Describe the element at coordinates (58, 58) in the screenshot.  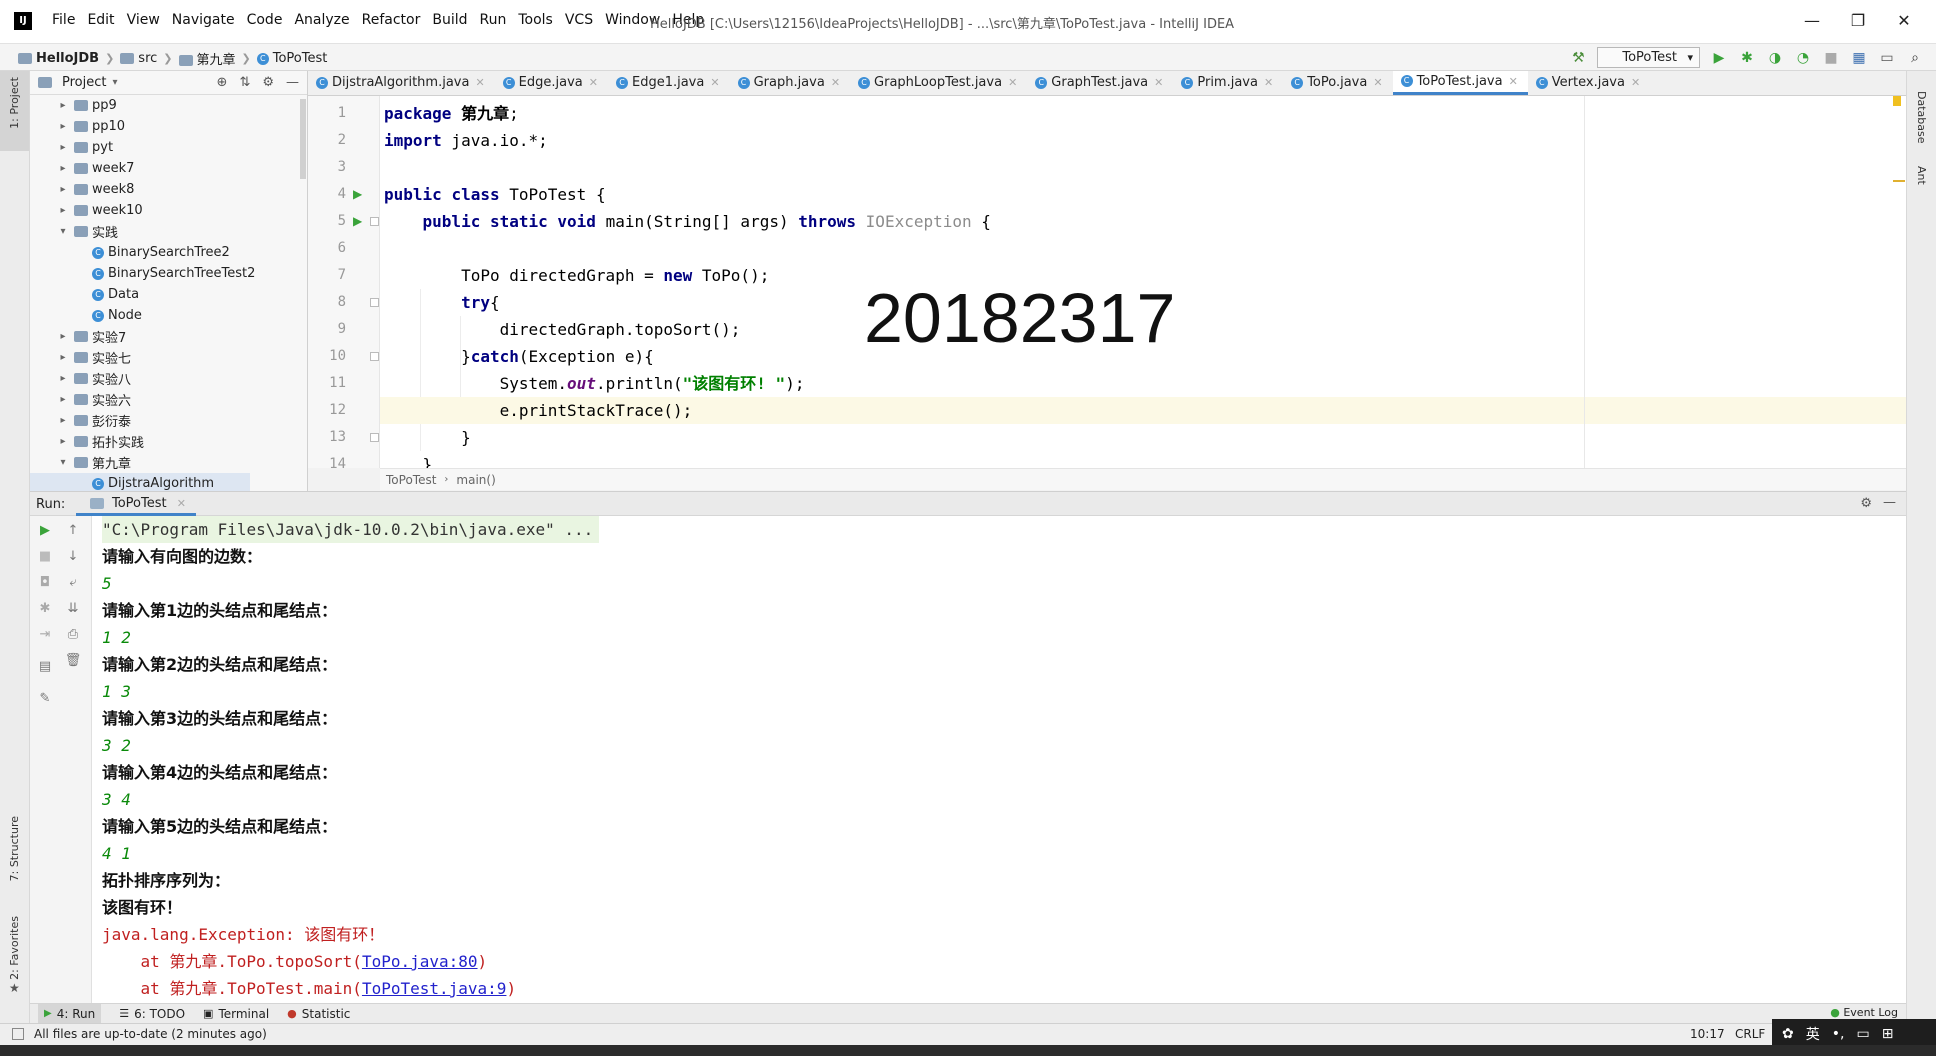
I see `breadcrumb-project: HelloJDB` at that location.